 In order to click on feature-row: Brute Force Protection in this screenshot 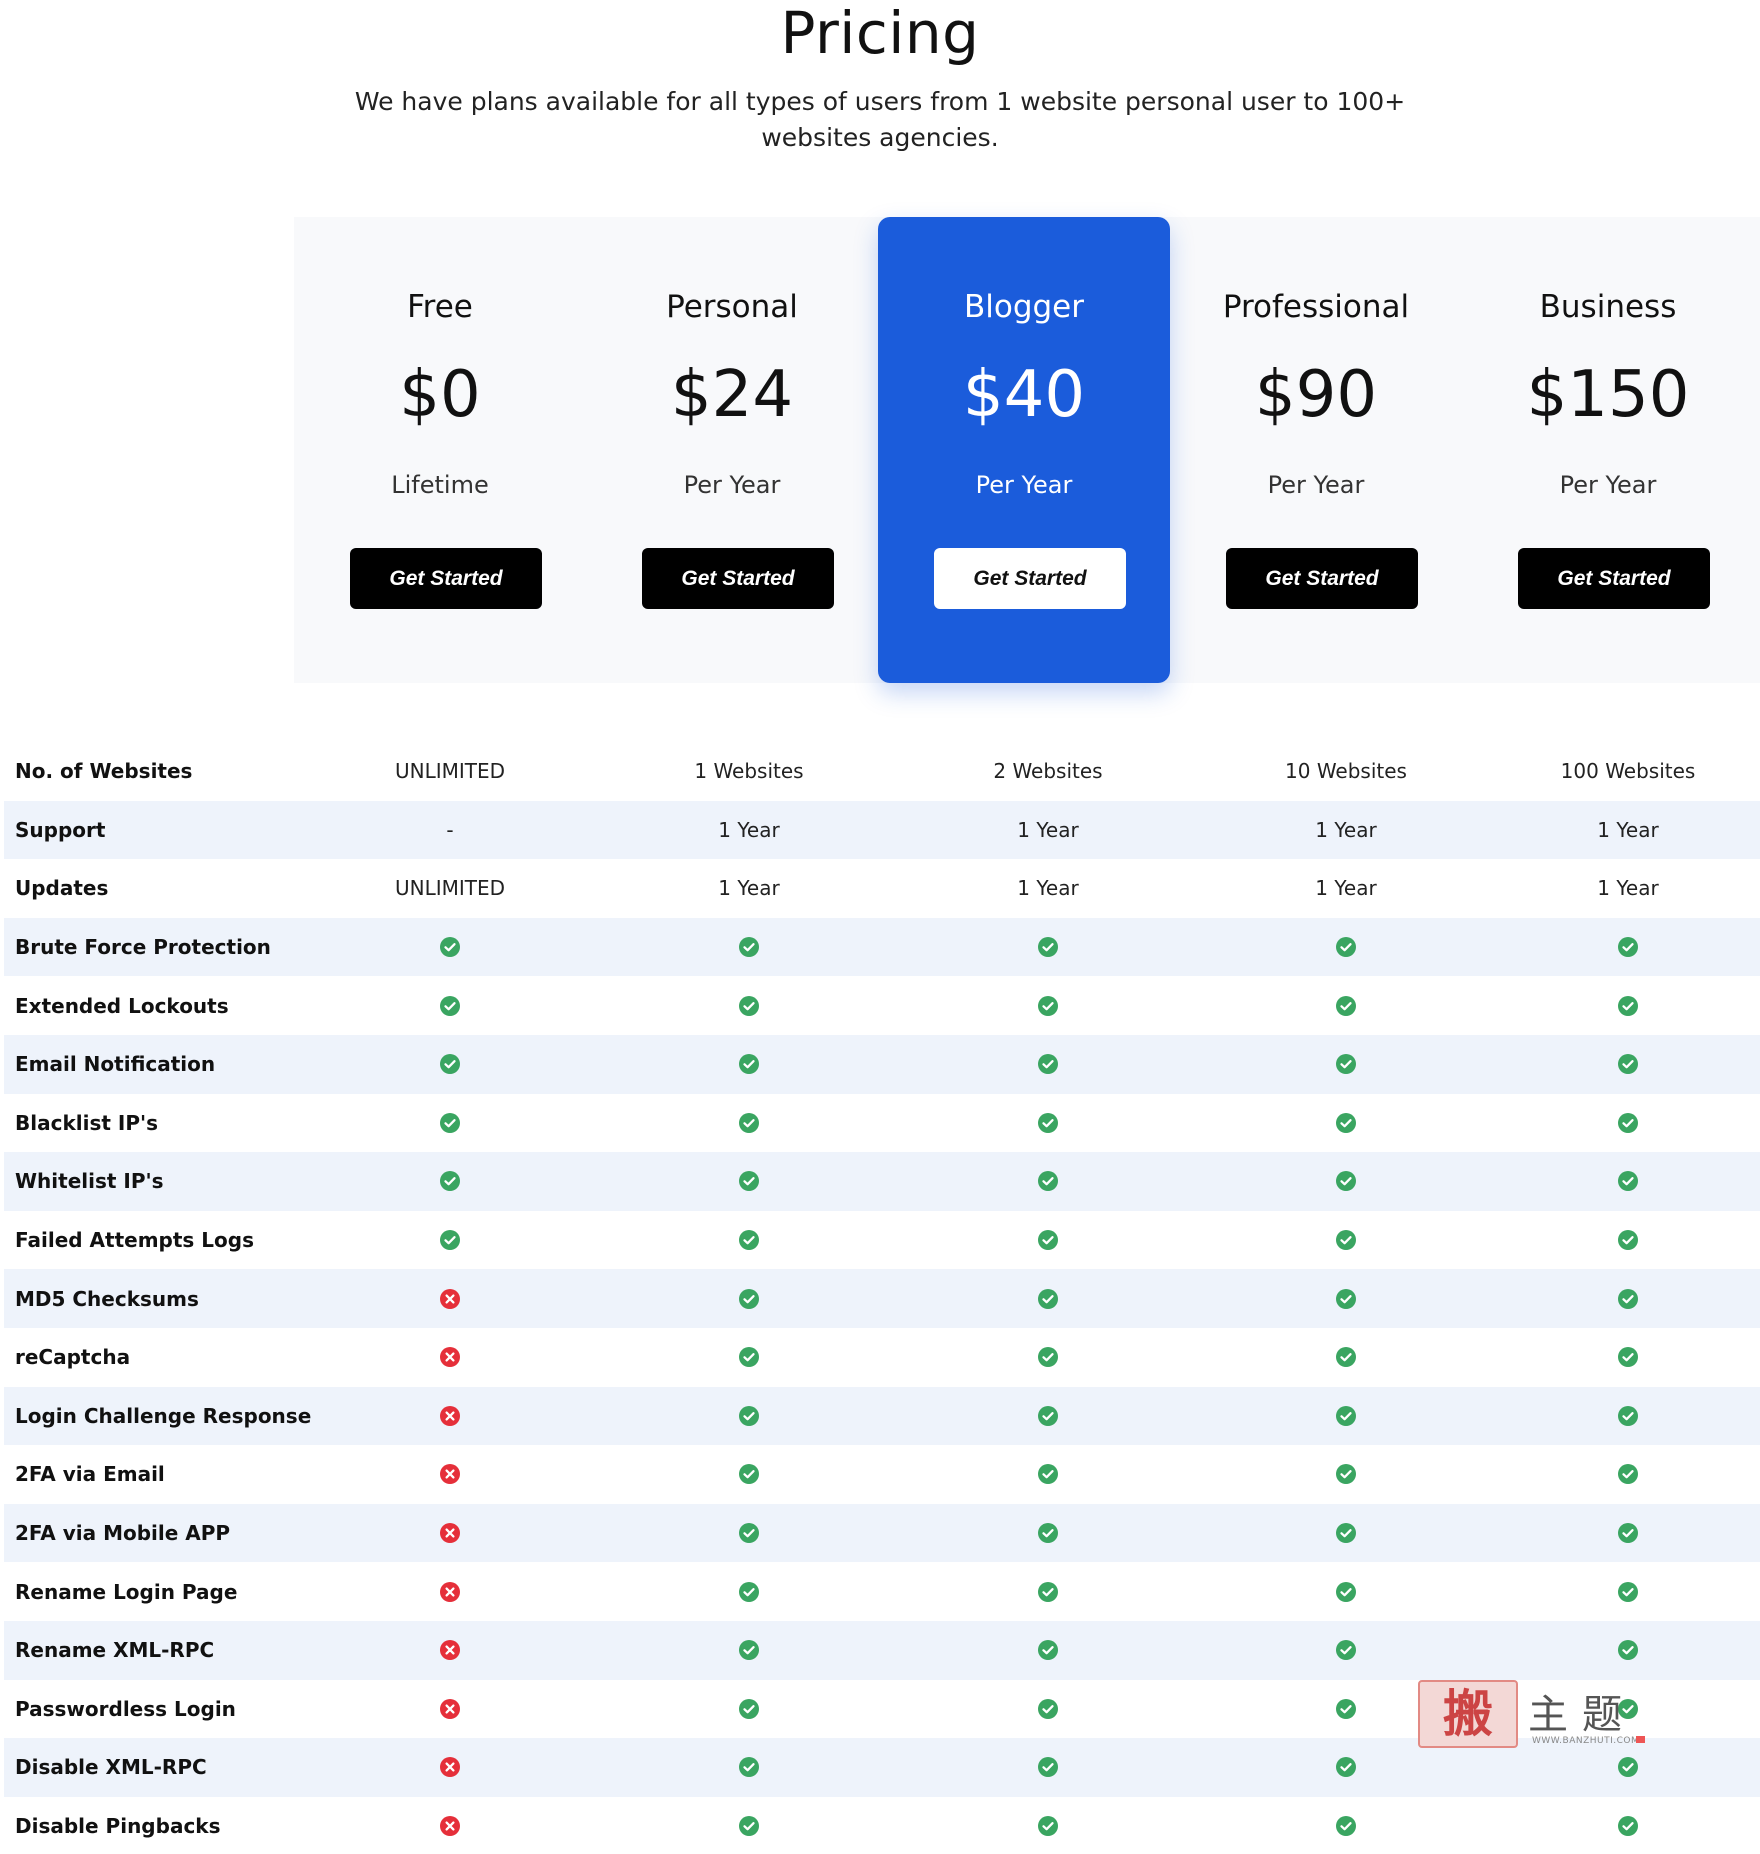, I will do `click(882, 947)`.